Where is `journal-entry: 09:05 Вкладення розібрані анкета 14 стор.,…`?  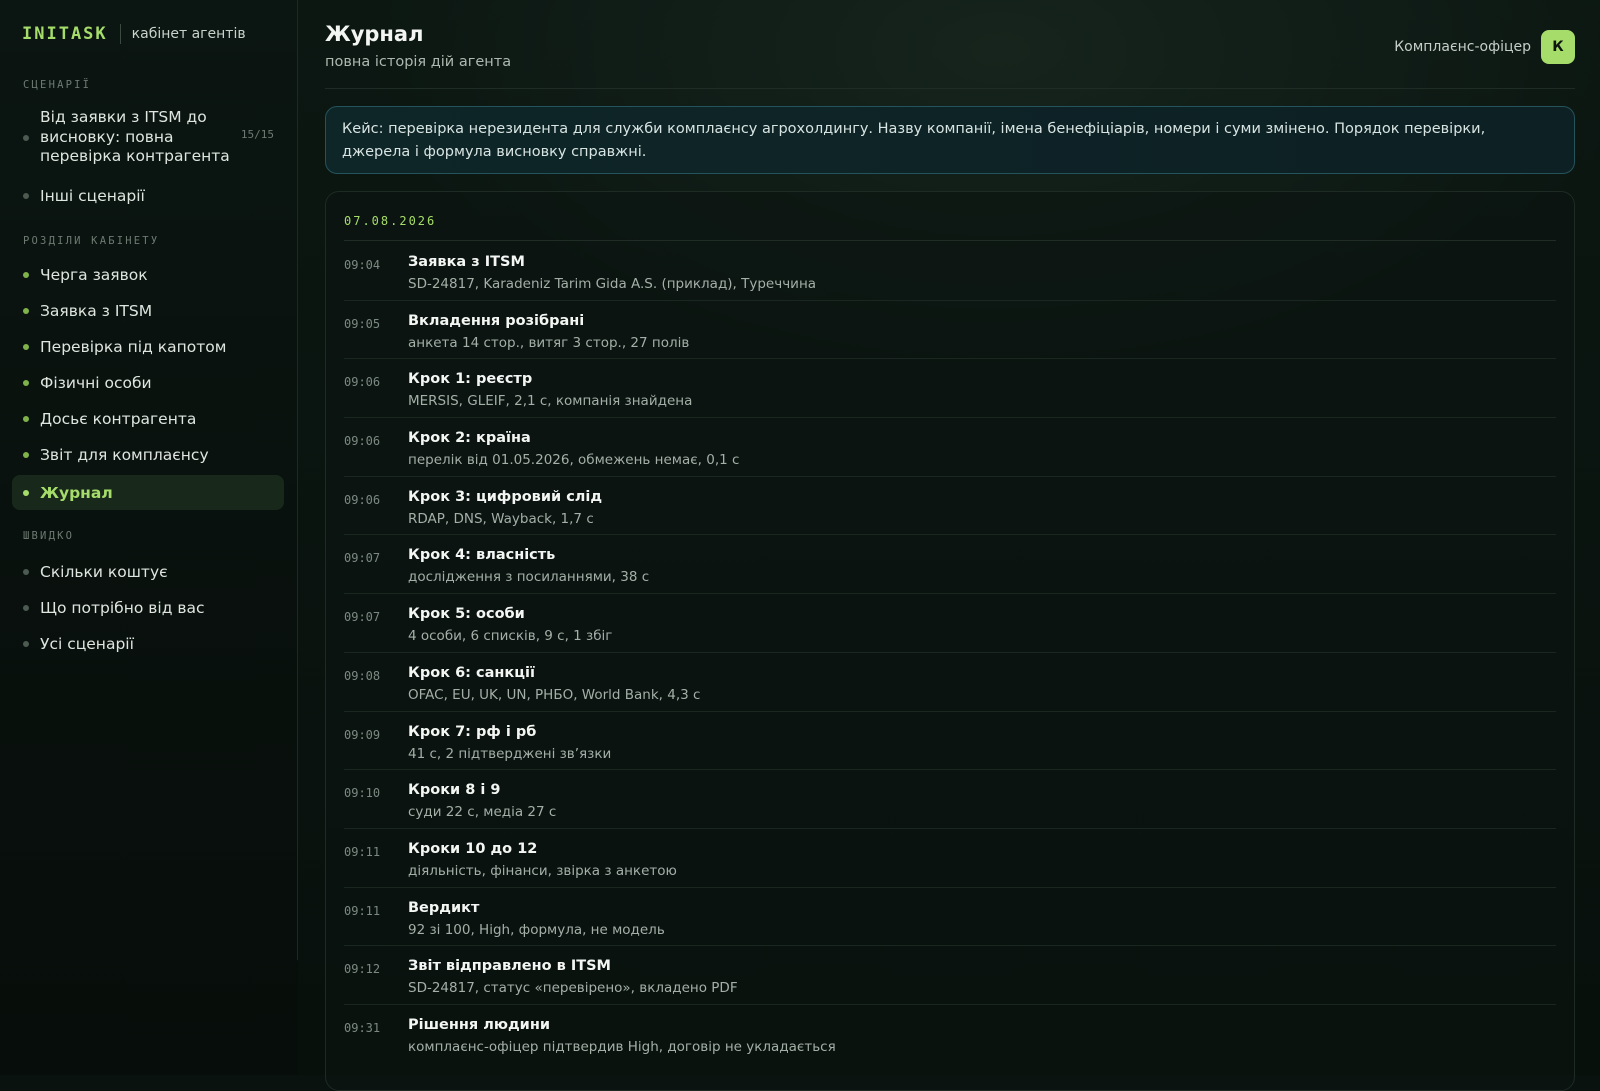 journal-entry: 09:05 Вкладення розібрані анкета 14 стор.,… is located at coordinates (950, 330).